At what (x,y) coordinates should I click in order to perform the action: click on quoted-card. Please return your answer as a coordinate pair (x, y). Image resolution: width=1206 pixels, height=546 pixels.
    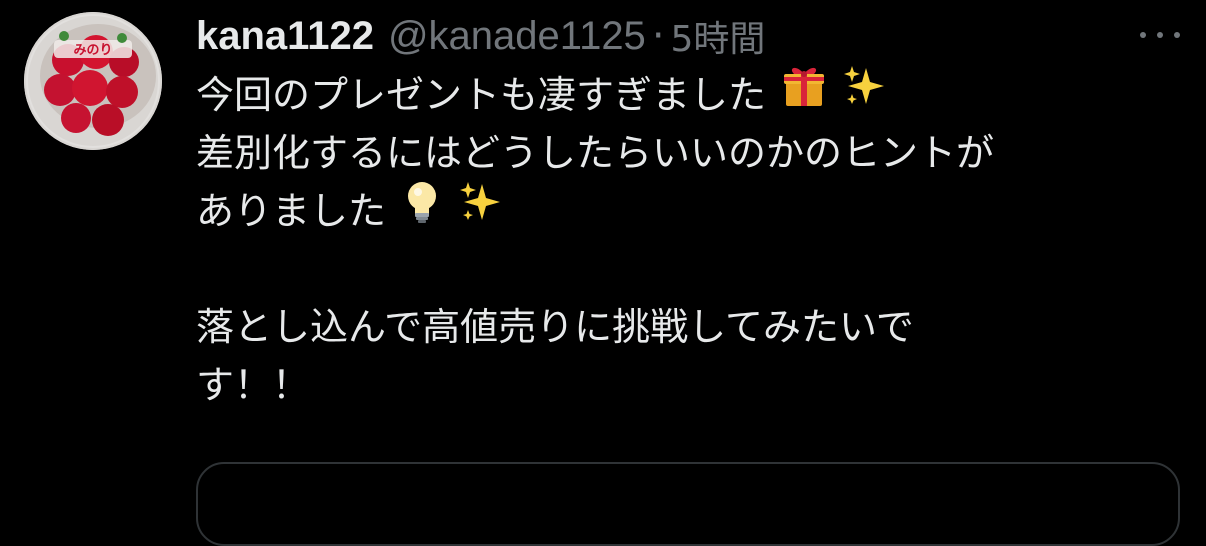
    Looking at the image, I should click on (688, 504).